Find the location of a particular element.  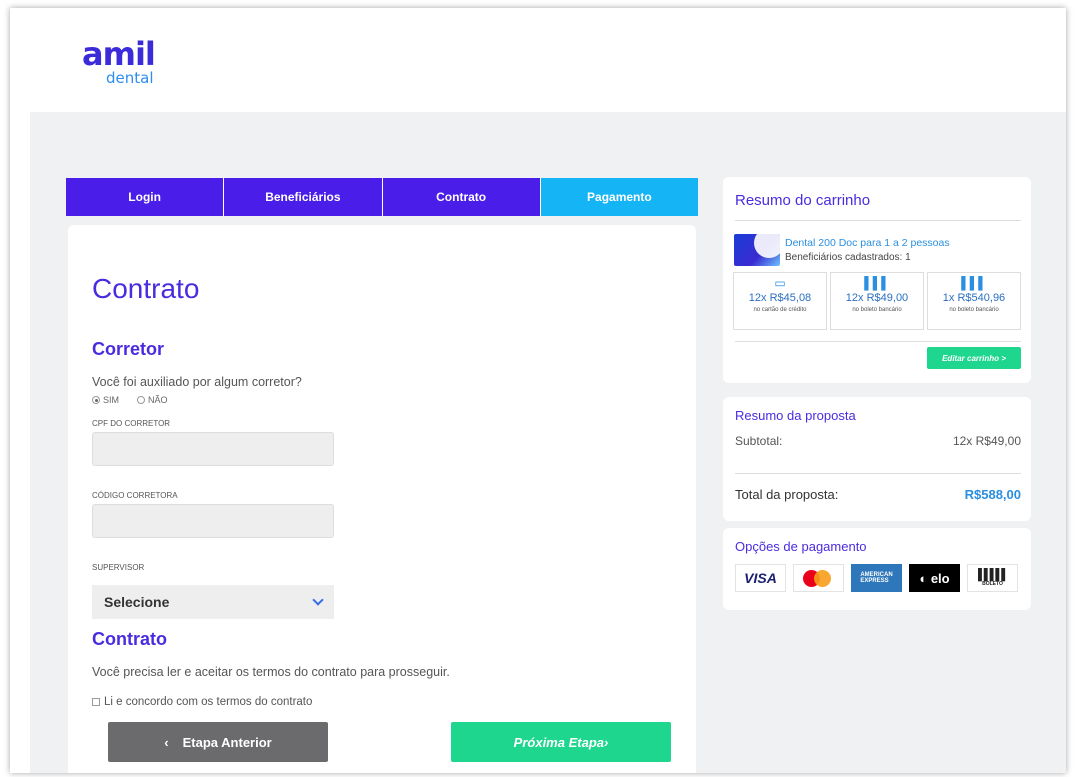

chevron-down-icon is located at coordinates (318, 600).